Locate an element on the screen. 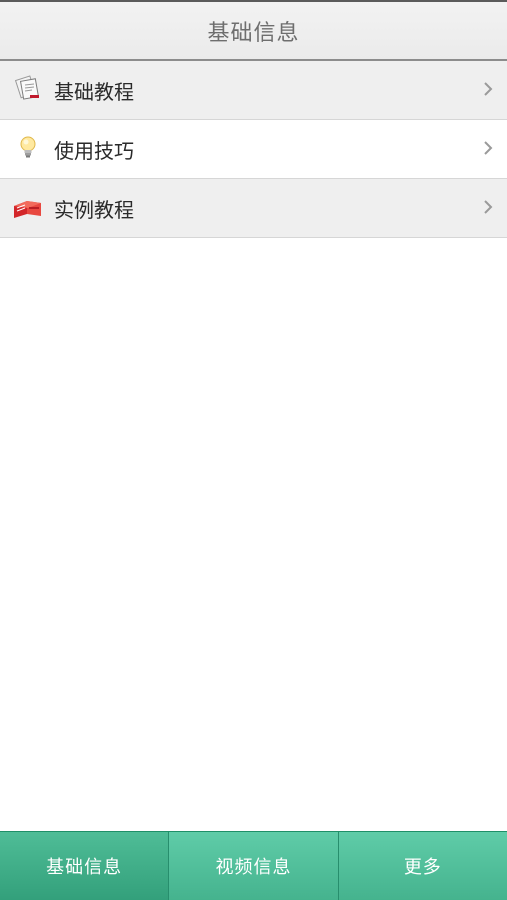 This screenshot has height=900, width=507. lightbulb-icon is located at coordinates (28, 147).